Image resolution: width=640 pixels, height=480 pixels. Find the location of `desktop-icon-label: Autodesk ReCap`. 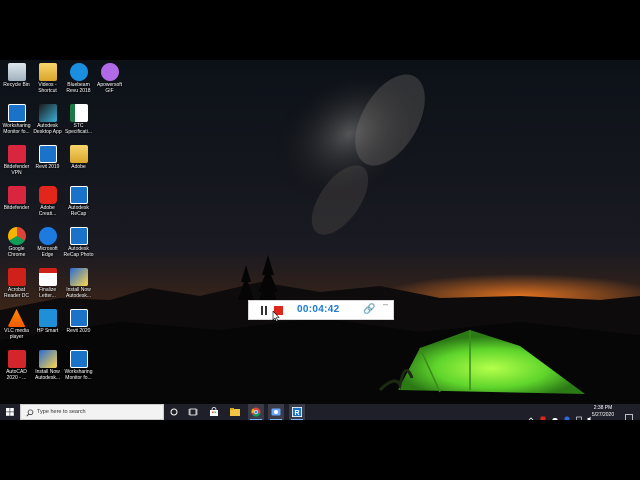

desktop-icon-label: Autodesk ReCap is located at coordinates (78, 211).